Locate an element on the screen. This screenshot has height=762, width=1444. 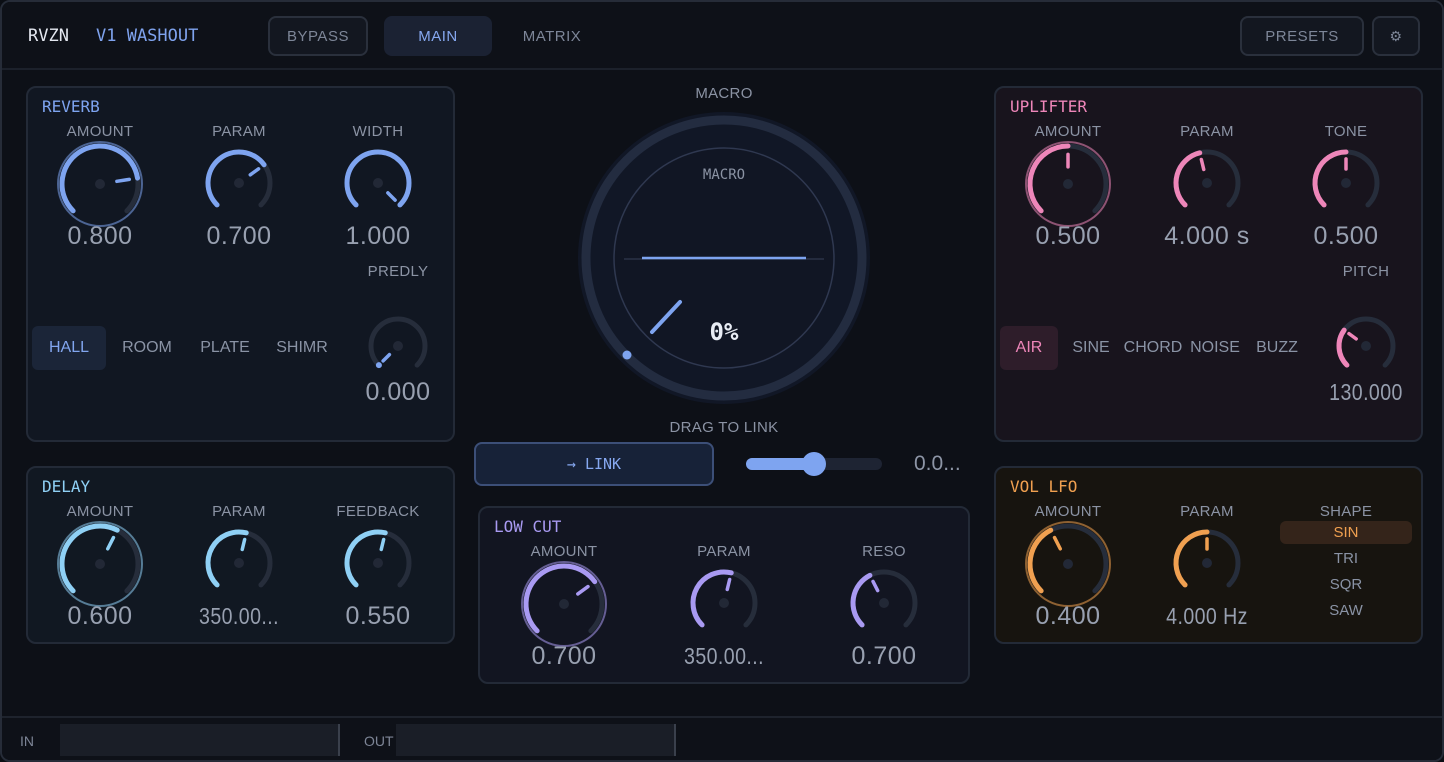
input-meter is located at coordinates (200, 740).